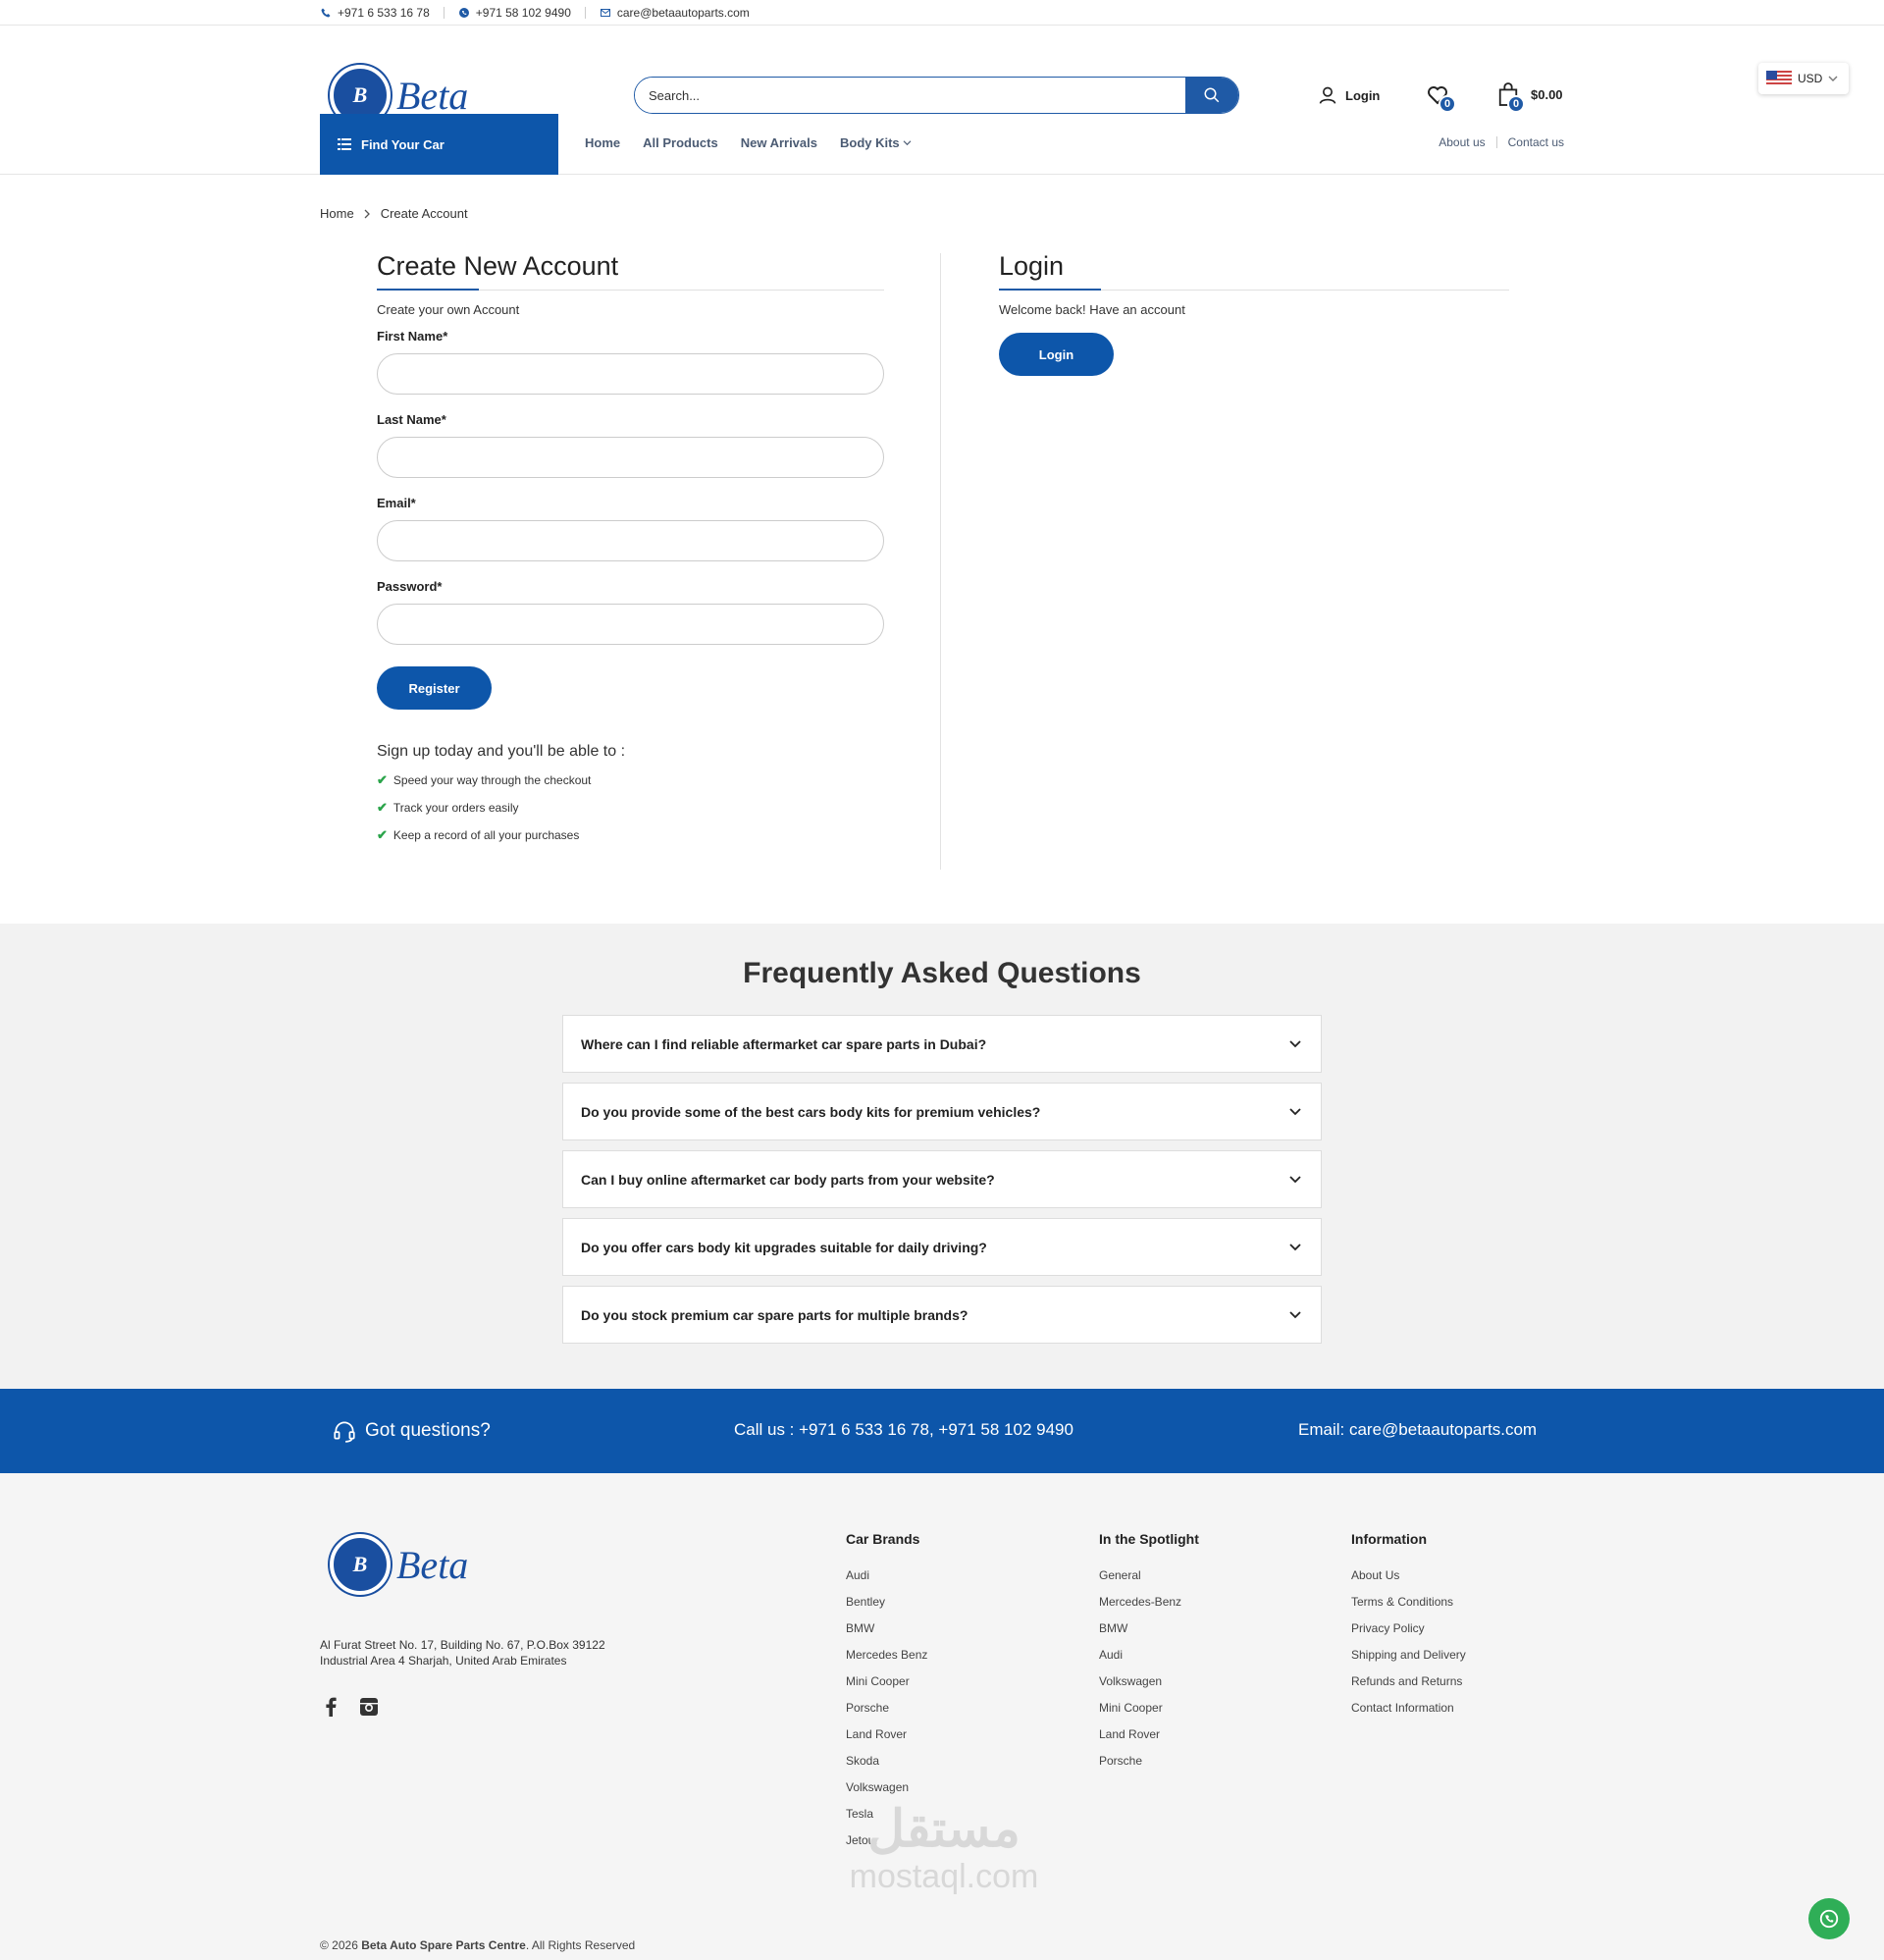  I want to click on register-button: Register, so click(434, 688).